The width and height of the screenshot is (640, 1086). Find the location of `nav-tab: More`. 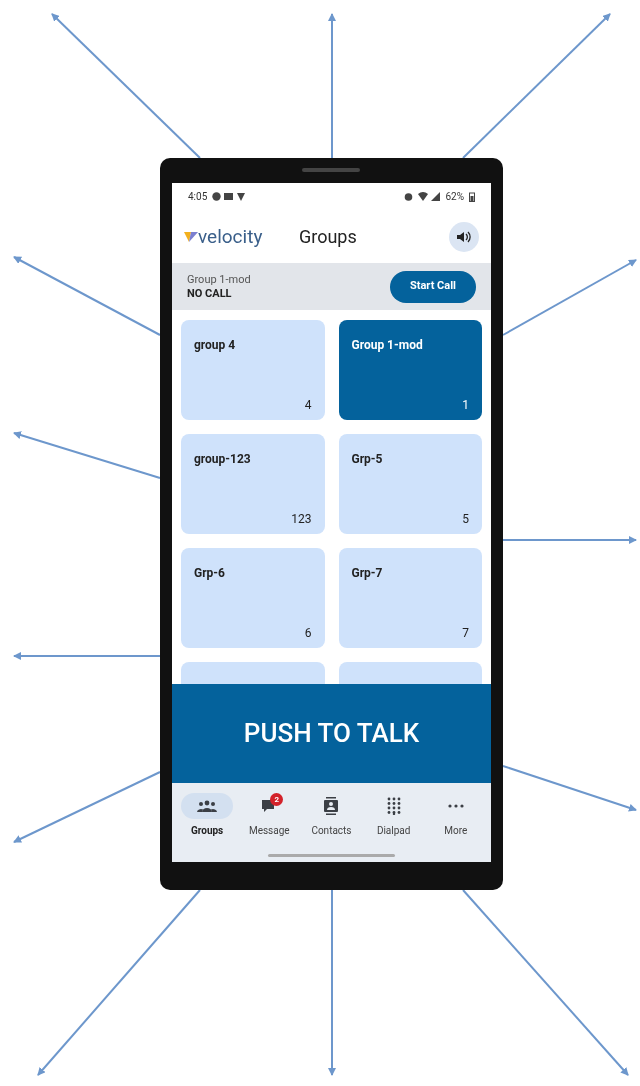

nav-tab: More is located at coordinates (455, 815).